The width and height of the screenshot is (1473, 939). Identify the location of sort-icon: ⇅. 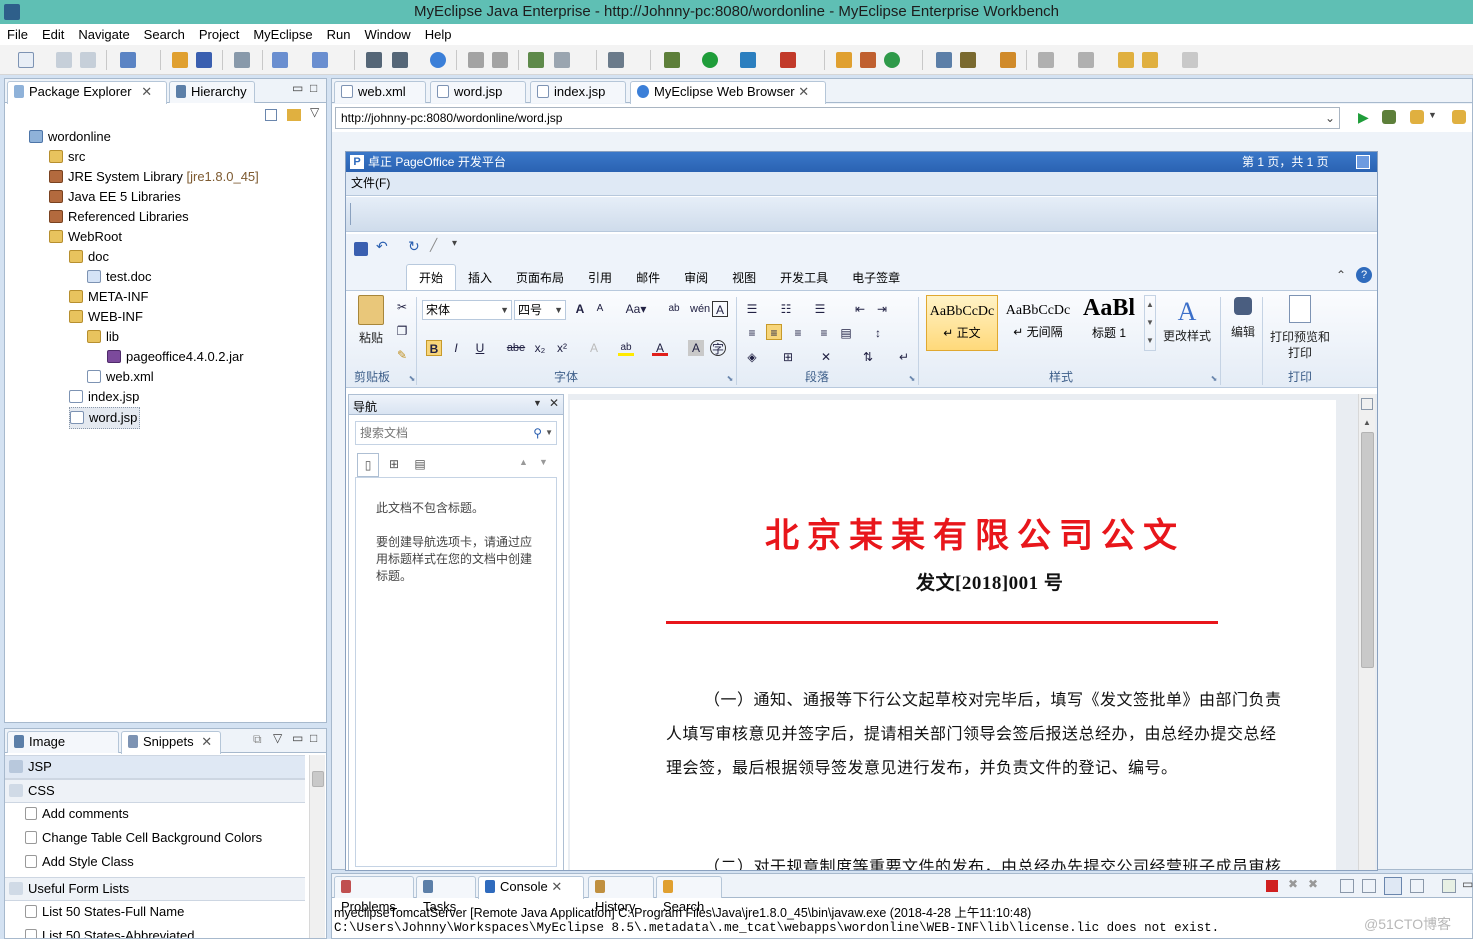
(868, 357).